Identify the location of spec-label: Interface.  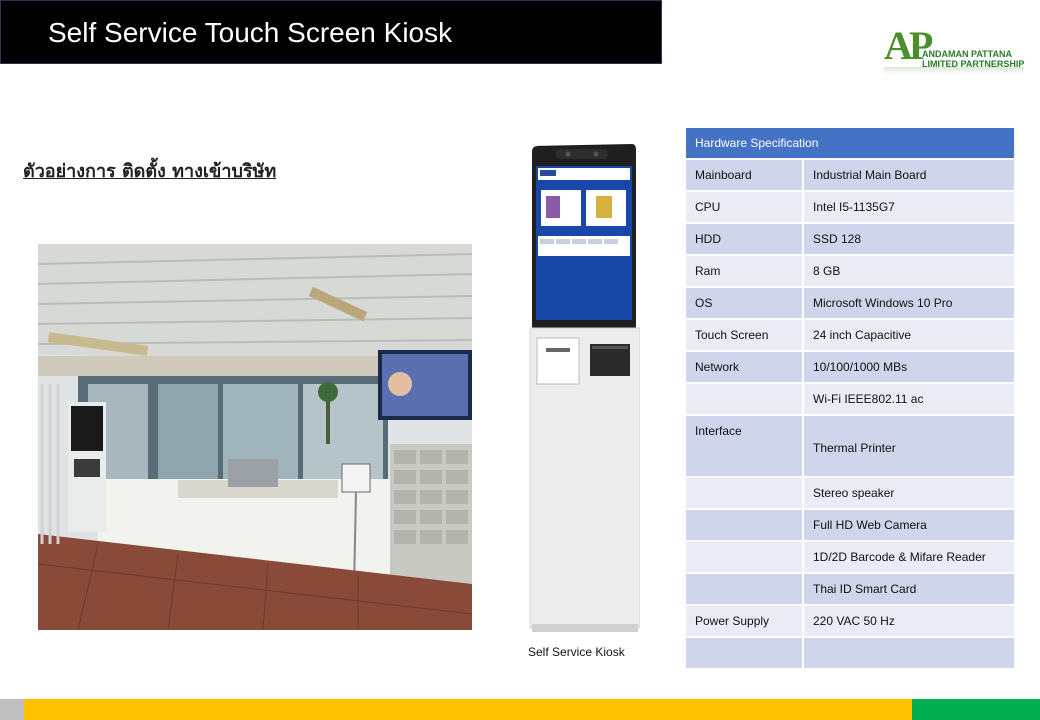
(745, 446).